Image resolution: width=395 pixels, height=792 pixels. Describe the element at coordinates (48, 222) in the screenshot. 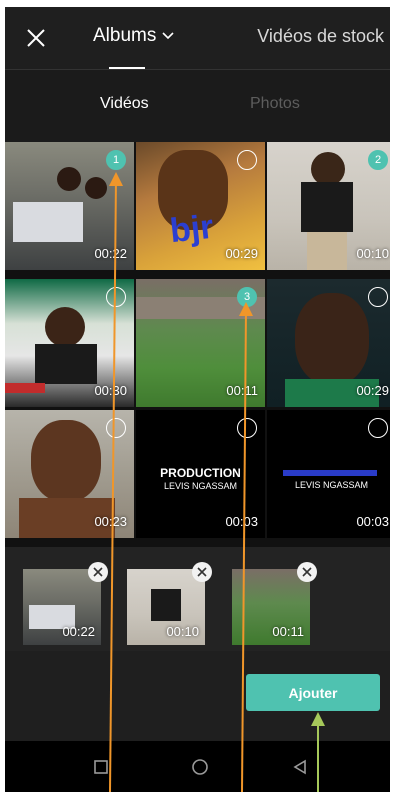

I see `desk-image` at that location.